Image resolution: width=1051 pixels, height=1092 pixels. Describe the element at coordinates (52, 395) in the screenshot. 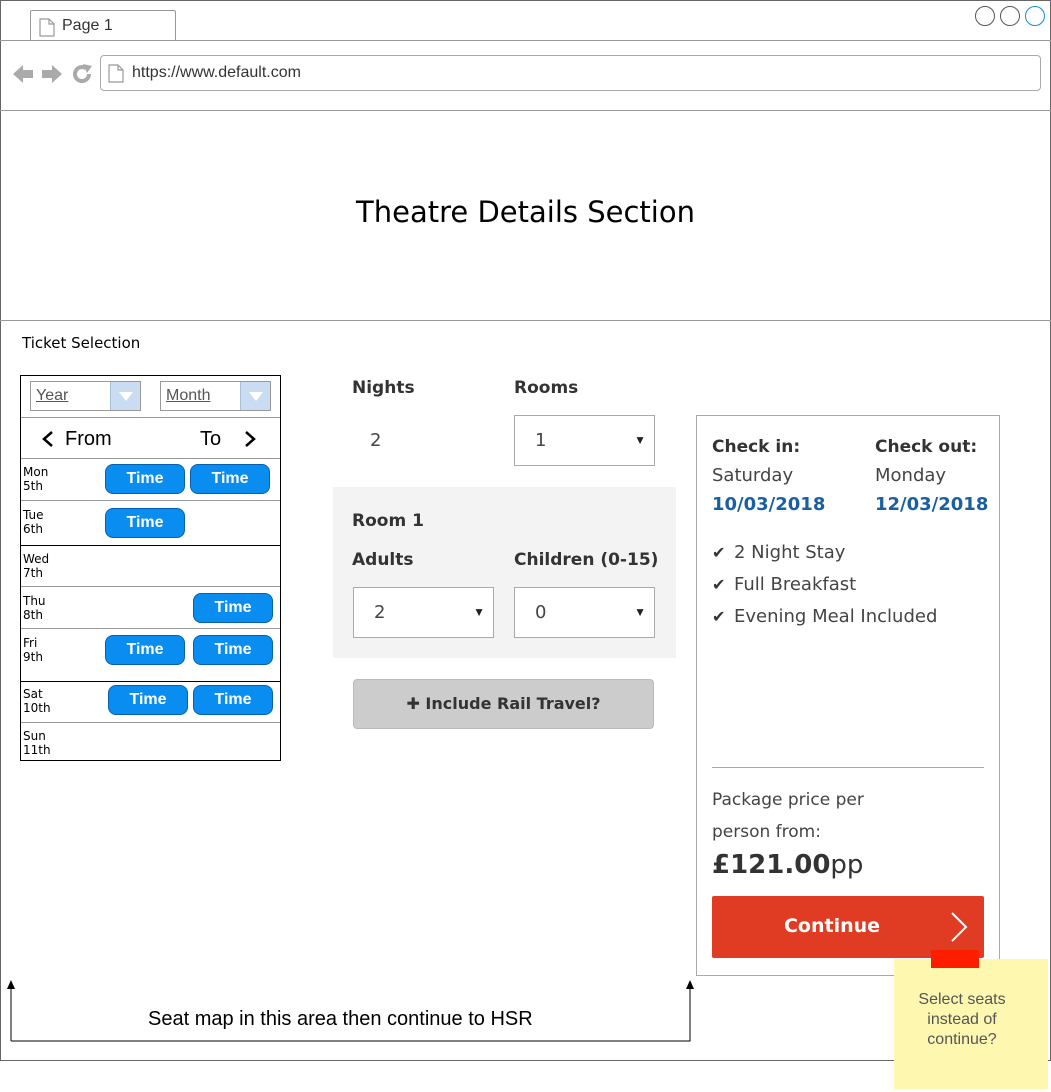

I see `year-value: Year` at that location.